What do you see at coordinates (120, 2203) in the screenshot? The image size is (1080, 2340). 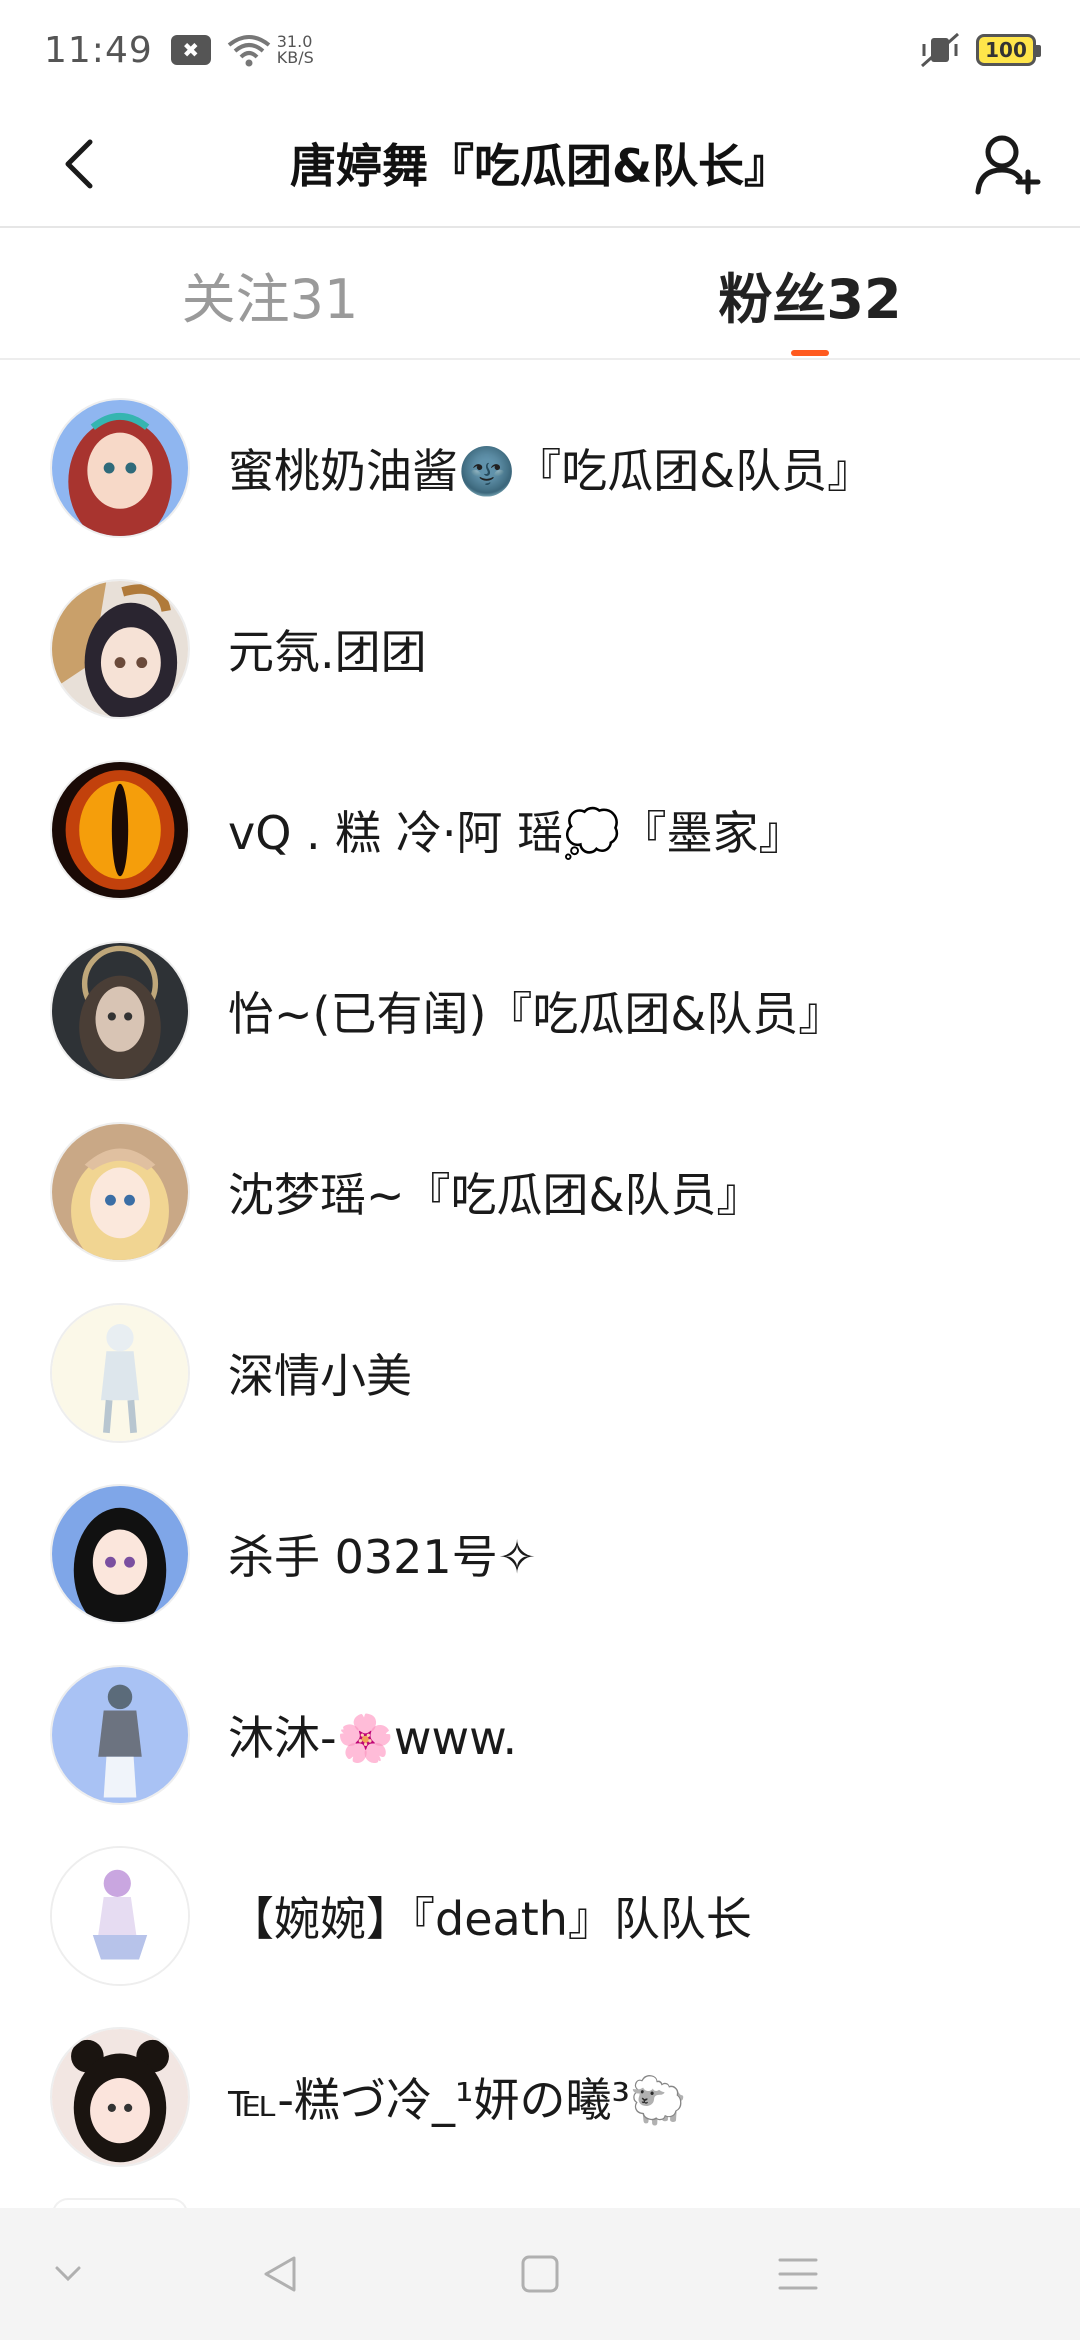 I see `next-avatar-peek` at bounding box center [120, 2203].